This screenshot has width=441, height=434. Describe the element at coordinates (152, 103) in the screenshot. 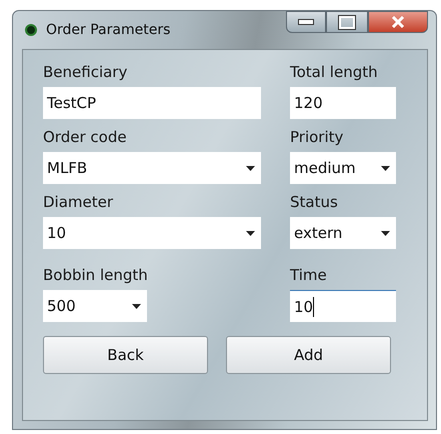

I see `input-field: TestCP` at that location.